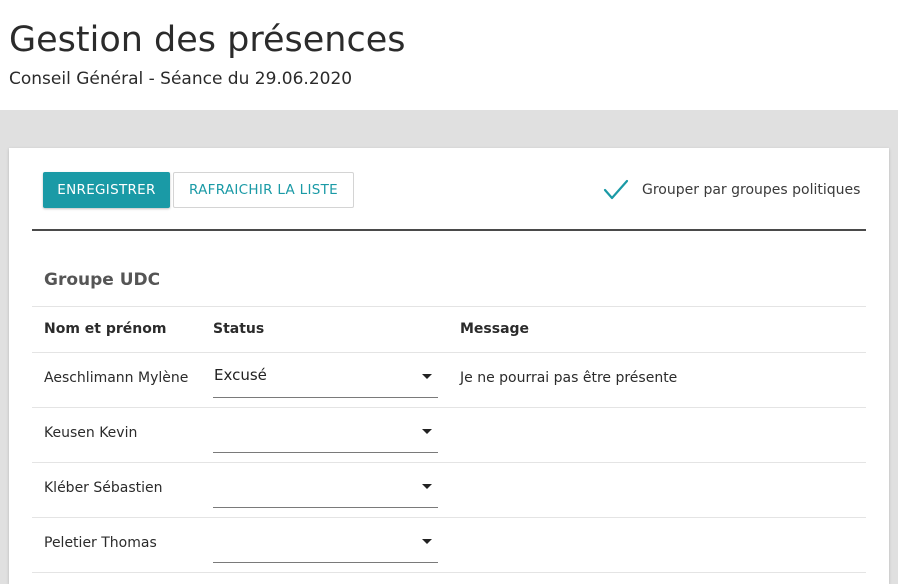 The image size is (898, 584). What do you see at coordinates (449, 572) in the screenshot?
I see `row-divider` at bounding box center [449, 572].